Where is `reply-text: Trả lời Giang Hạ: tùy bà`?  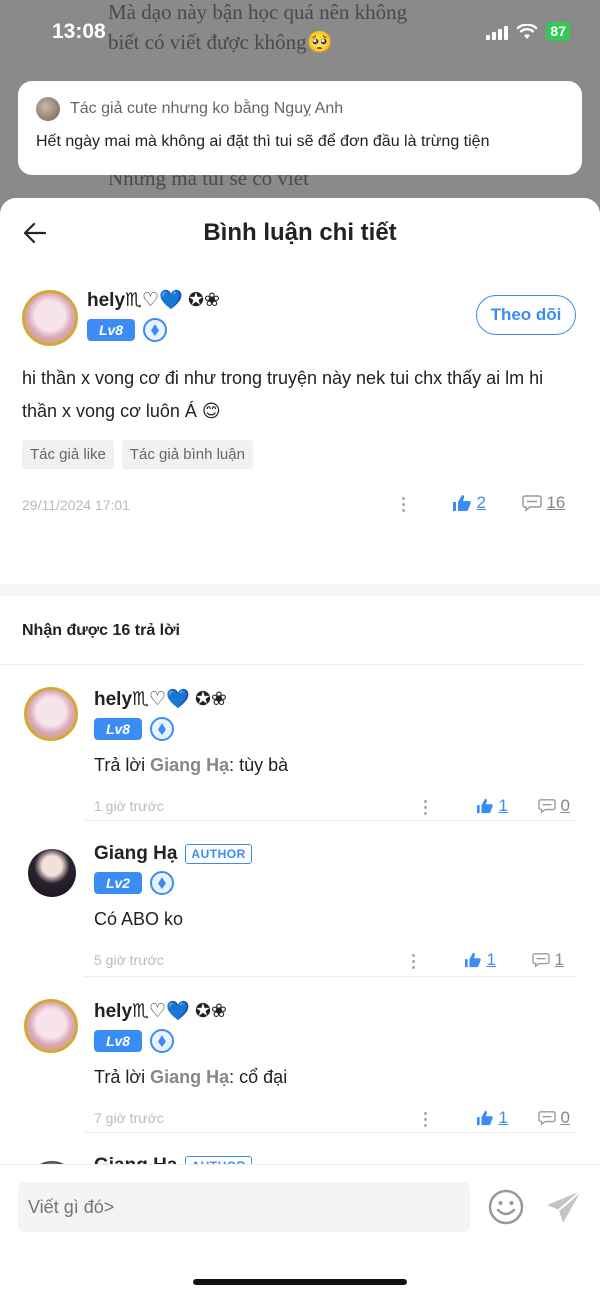 reply-text: Trả lời Giang Hạ: tùy bà is located at coordinates (335, 765).